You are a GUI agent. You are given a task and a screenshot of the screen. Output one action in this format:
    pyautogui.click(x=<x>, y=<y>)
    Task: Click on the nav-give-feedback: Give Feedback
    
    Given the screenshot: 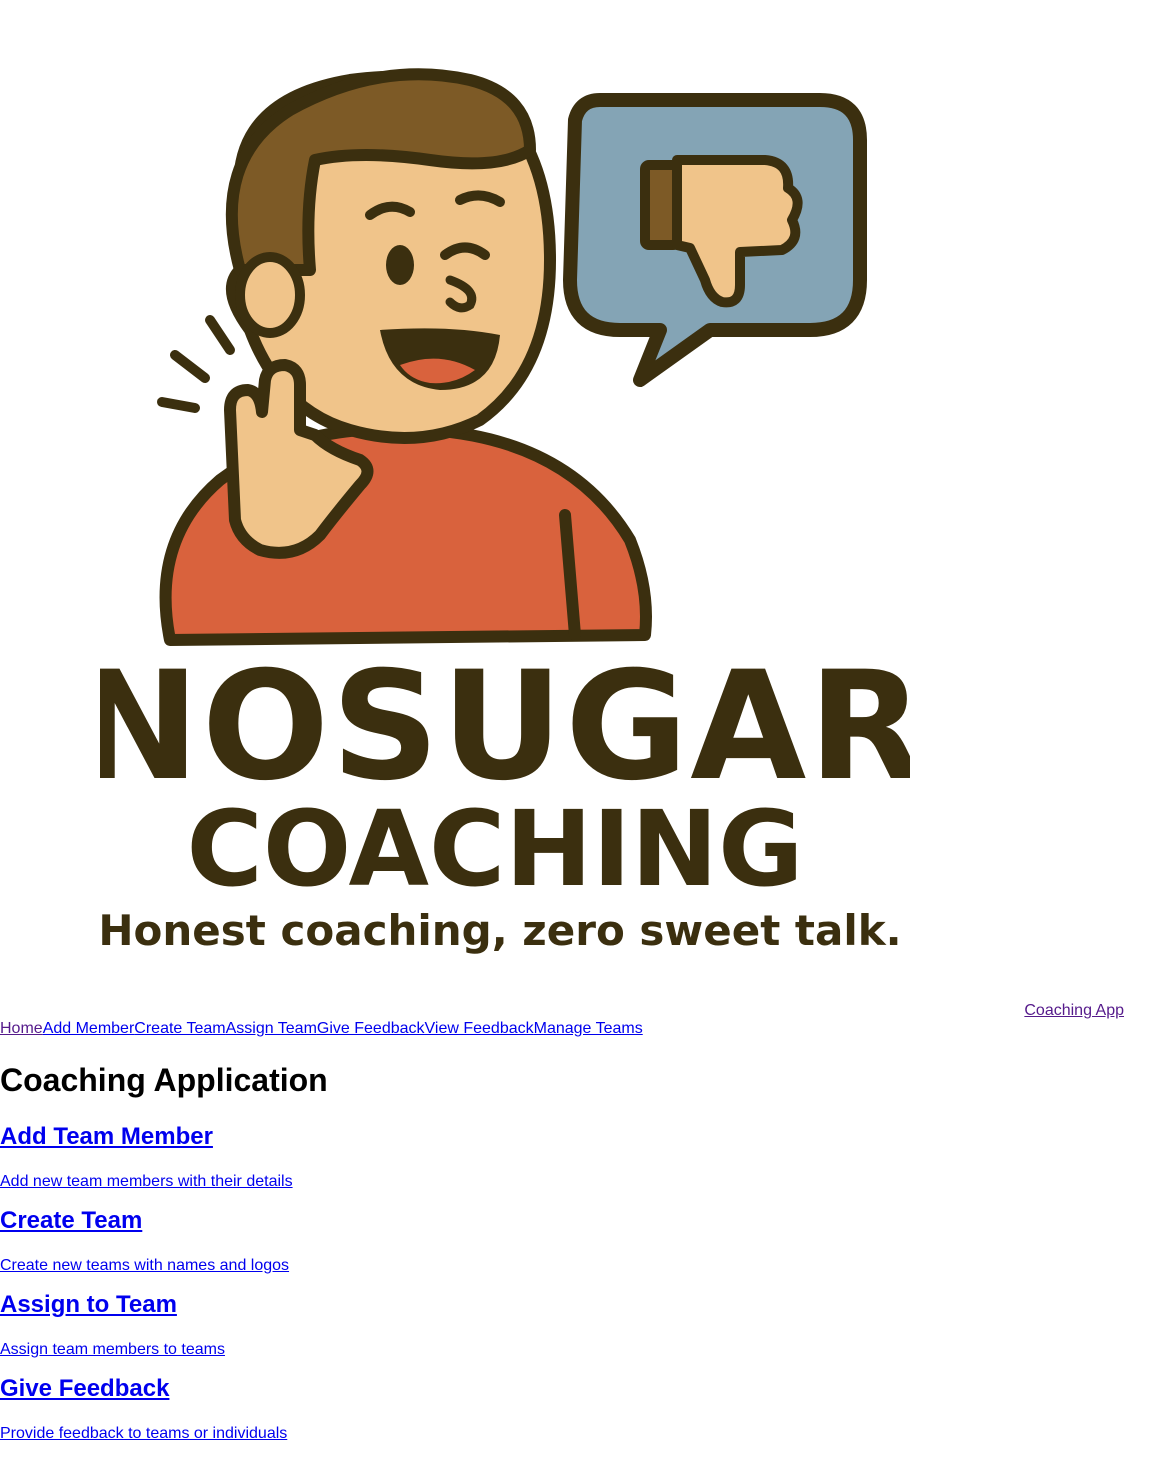 What is the action you would take?
    pyautogui.click(x=371, y=1029)
    